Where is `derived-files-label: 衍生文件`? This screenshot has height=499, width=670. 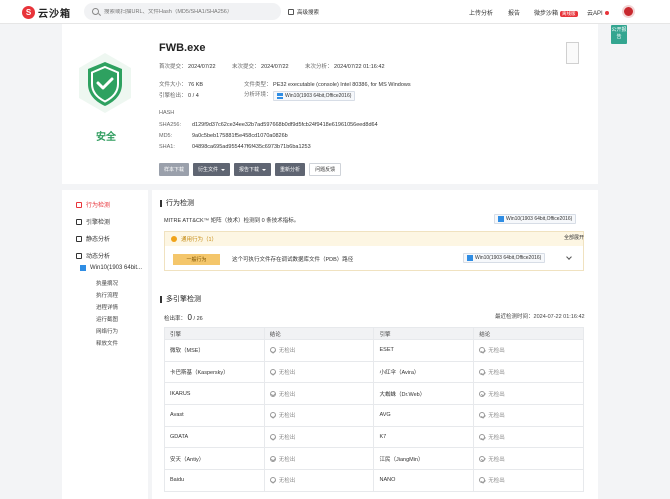
derived-files-label: 衍生文件 is located at coordinates (208, 170).